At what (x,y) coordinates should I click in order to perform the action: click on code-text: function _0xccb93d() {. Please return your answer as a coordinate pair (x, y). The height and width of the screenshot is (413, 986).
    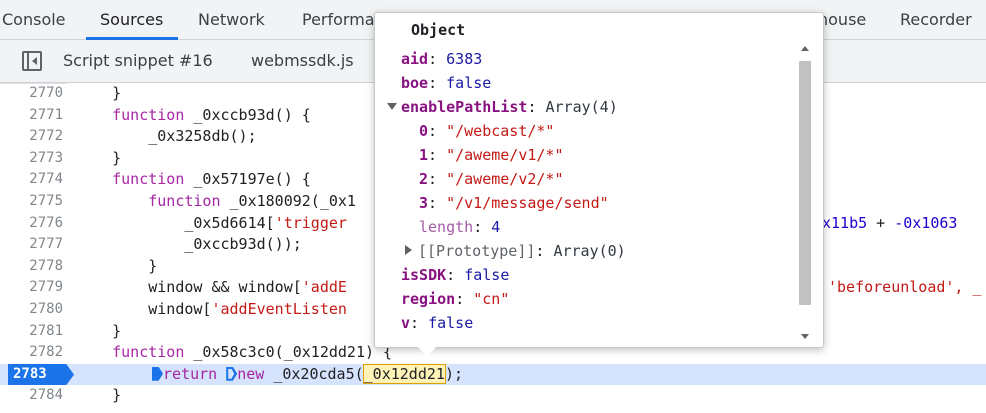
    Looking at the image, I should click on (211, 114).